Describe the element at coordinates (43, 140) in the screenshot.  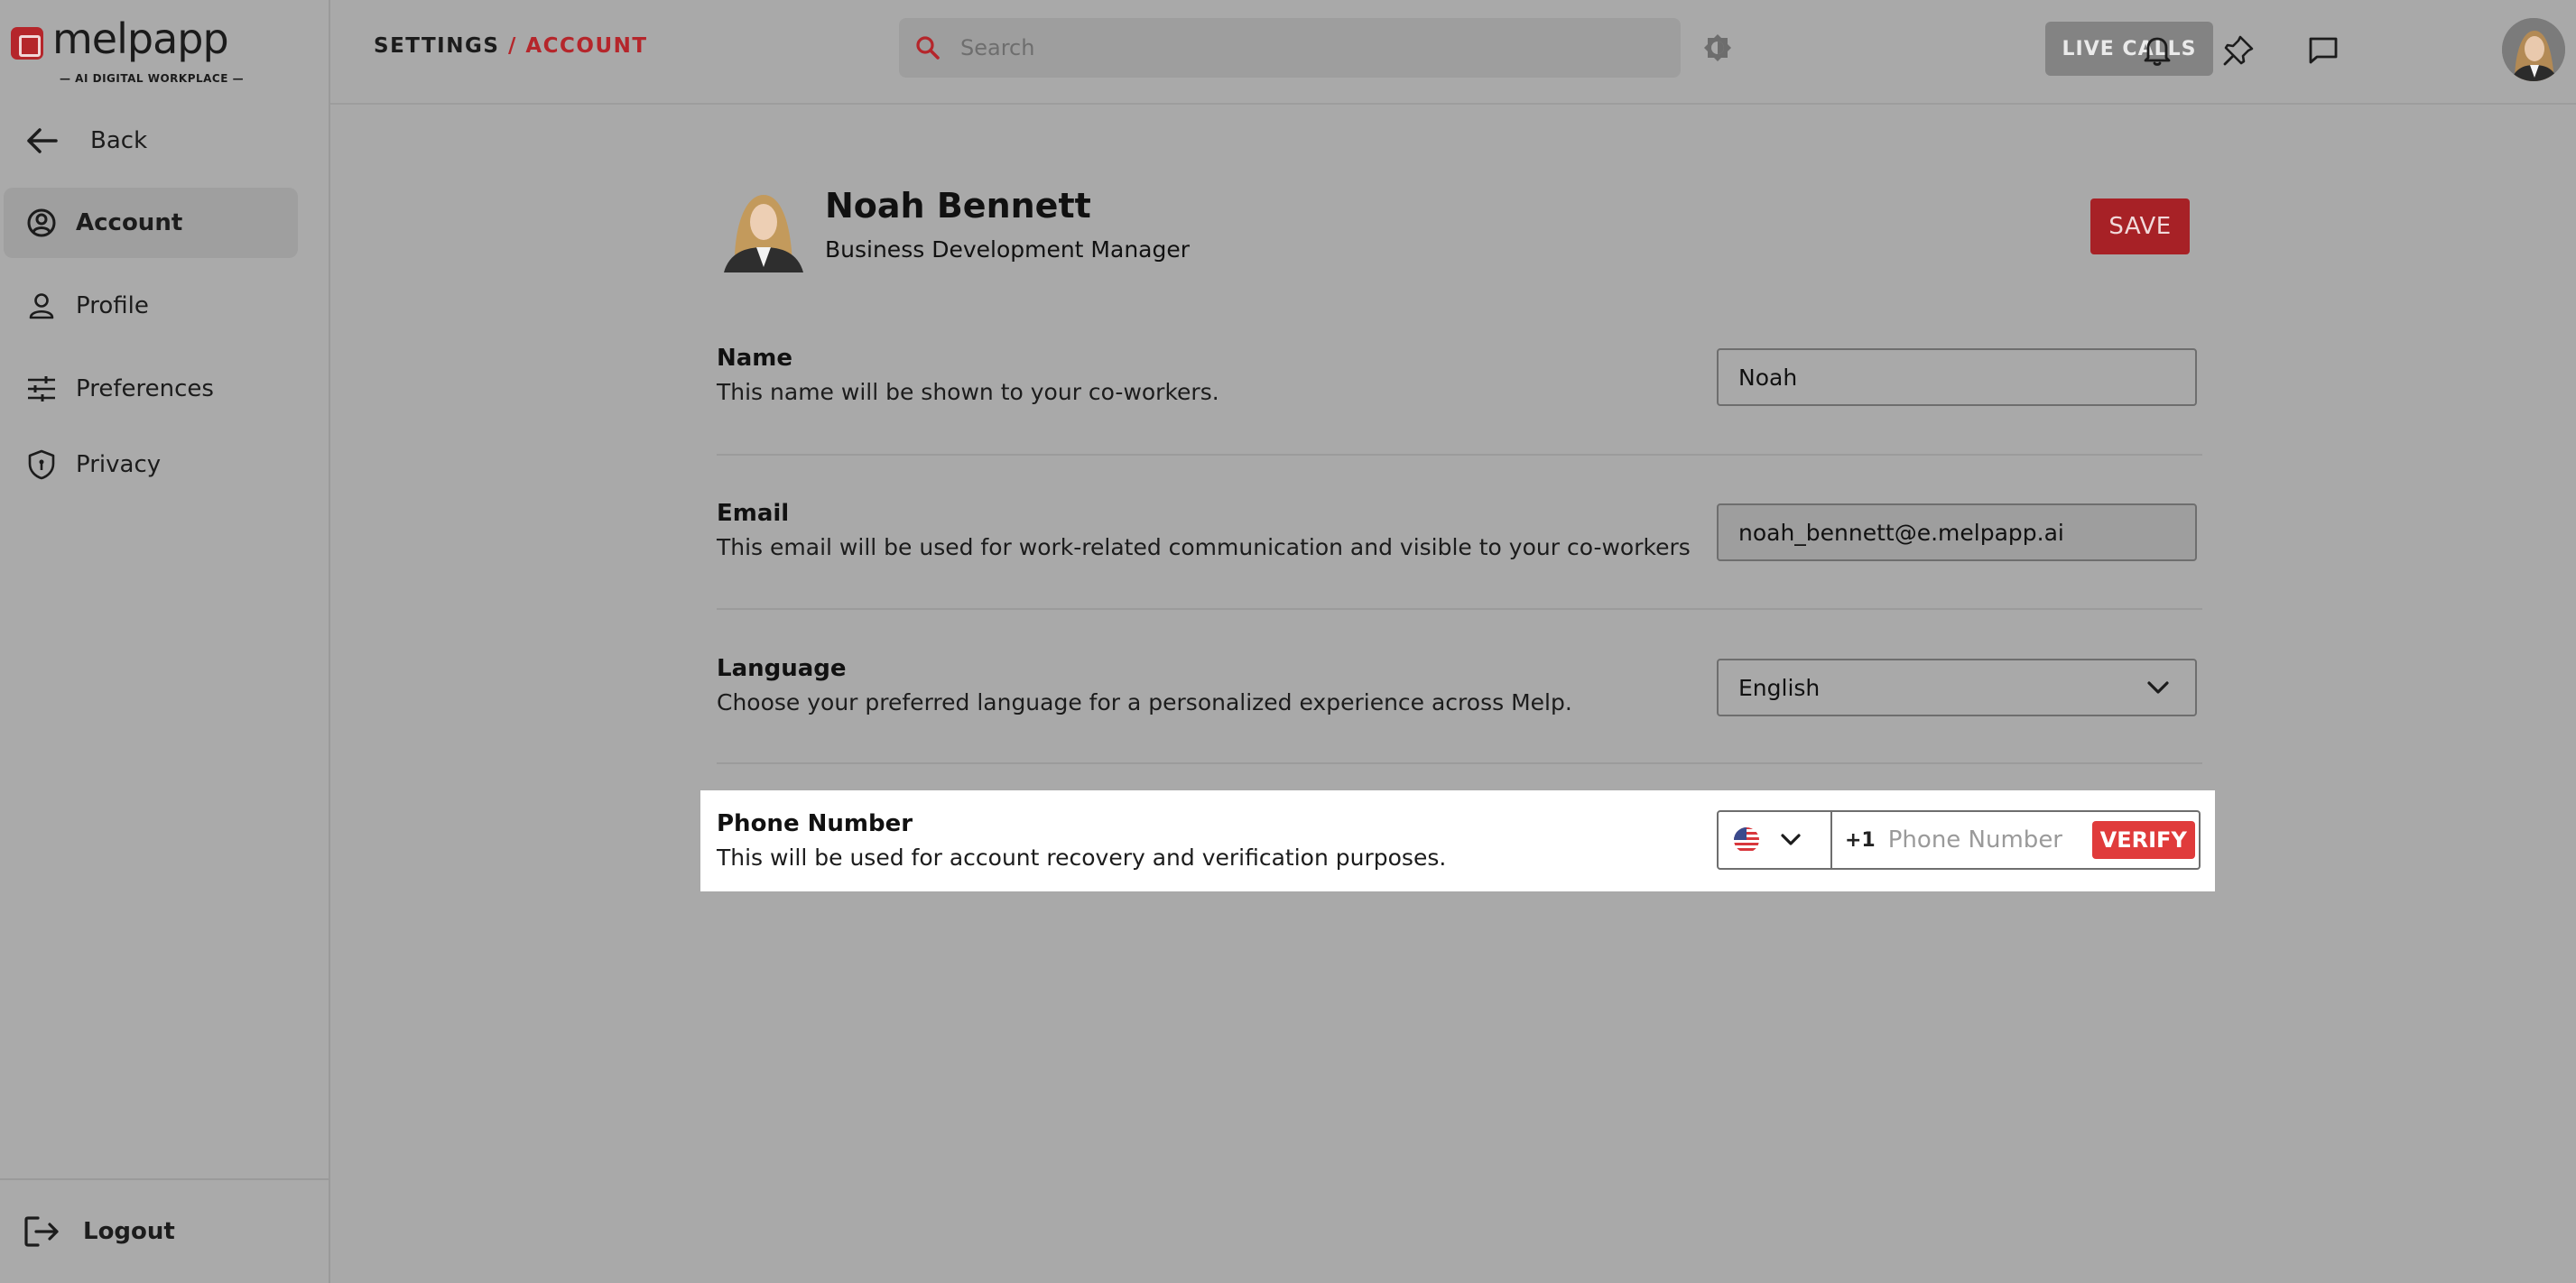
I see `arrow-left-icon` at that location.